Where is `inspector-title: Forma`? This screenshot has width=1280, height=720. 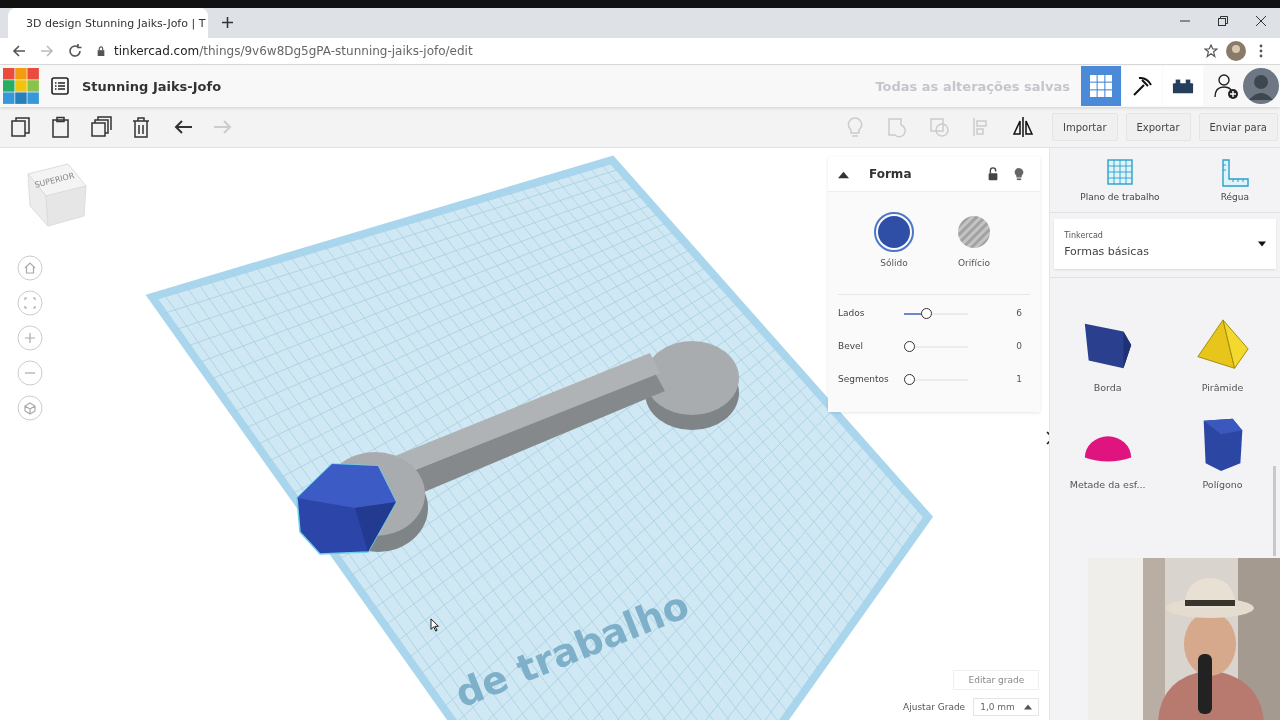
inspector-title: Forma is located at coordinates (890, 174).